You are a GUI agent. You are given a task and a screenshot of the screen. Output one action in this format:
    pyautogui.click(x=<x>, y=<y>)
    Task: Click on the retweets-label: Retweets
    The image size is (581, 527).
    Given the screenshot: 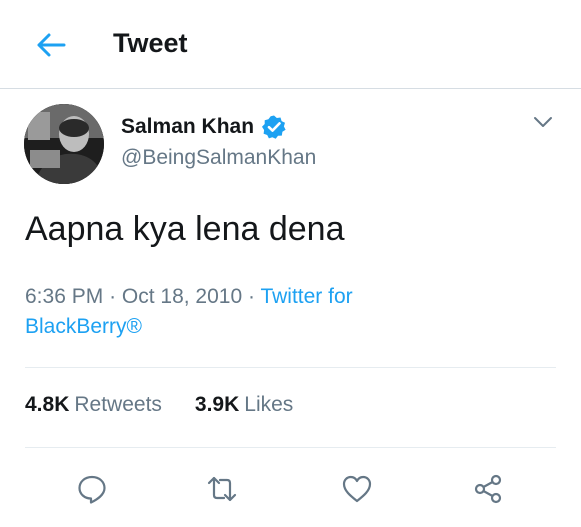 What is the action you would take?
    pyautogui.click(x=118, y=404)
    